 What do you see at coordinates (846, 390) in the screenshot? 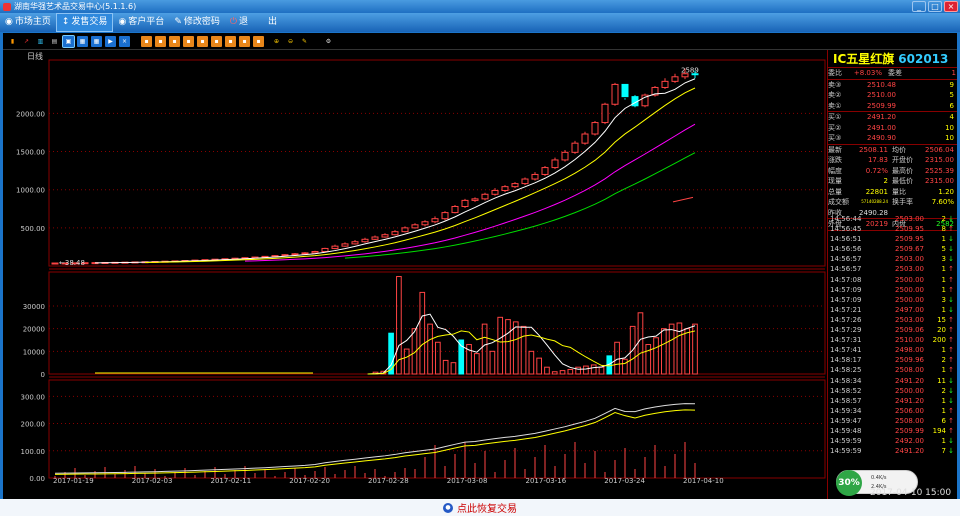
I see `trade-time: 14:58:52` at bounding box center [846, 390].